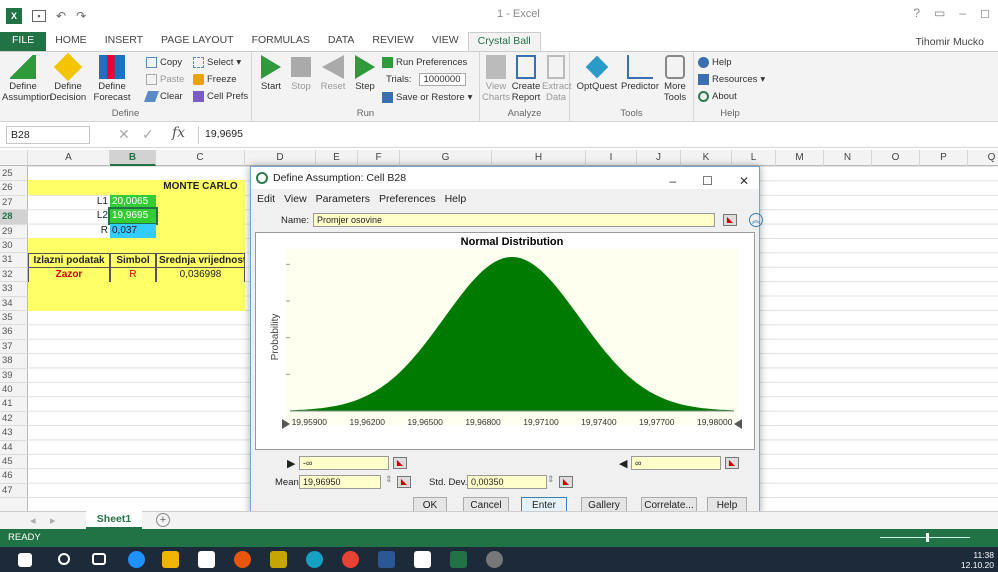  What do you see at coordinates (927, 537) in the screenshot?
I see `zoom-thumb` at bounding box center [927, 537].